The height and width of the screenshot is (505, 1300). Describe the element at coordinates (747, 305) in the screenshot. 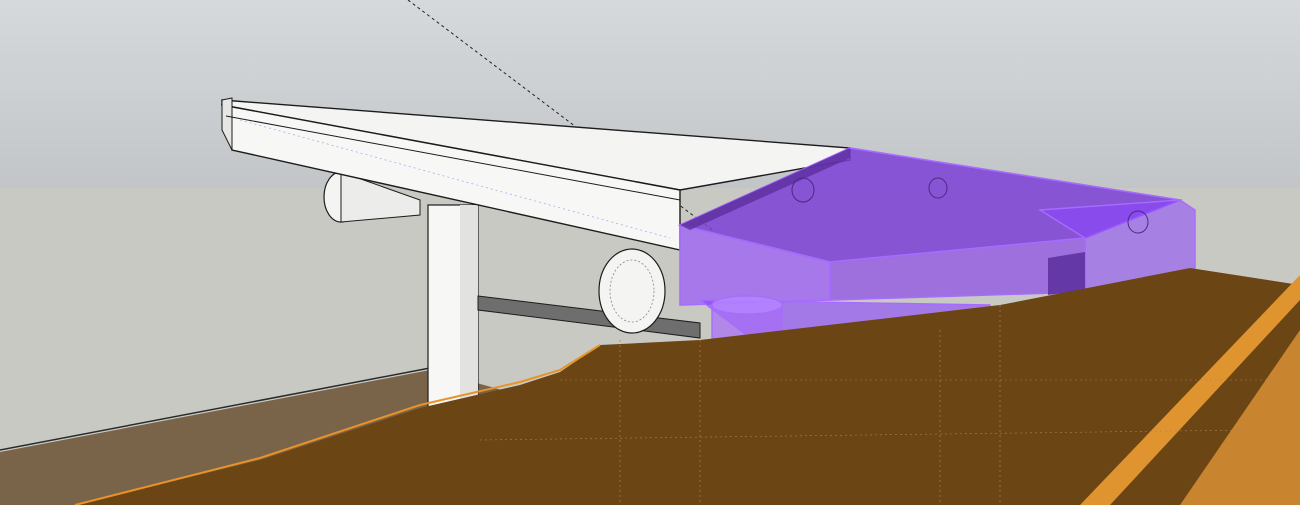

I see `purple-cylinder-top` at that location.